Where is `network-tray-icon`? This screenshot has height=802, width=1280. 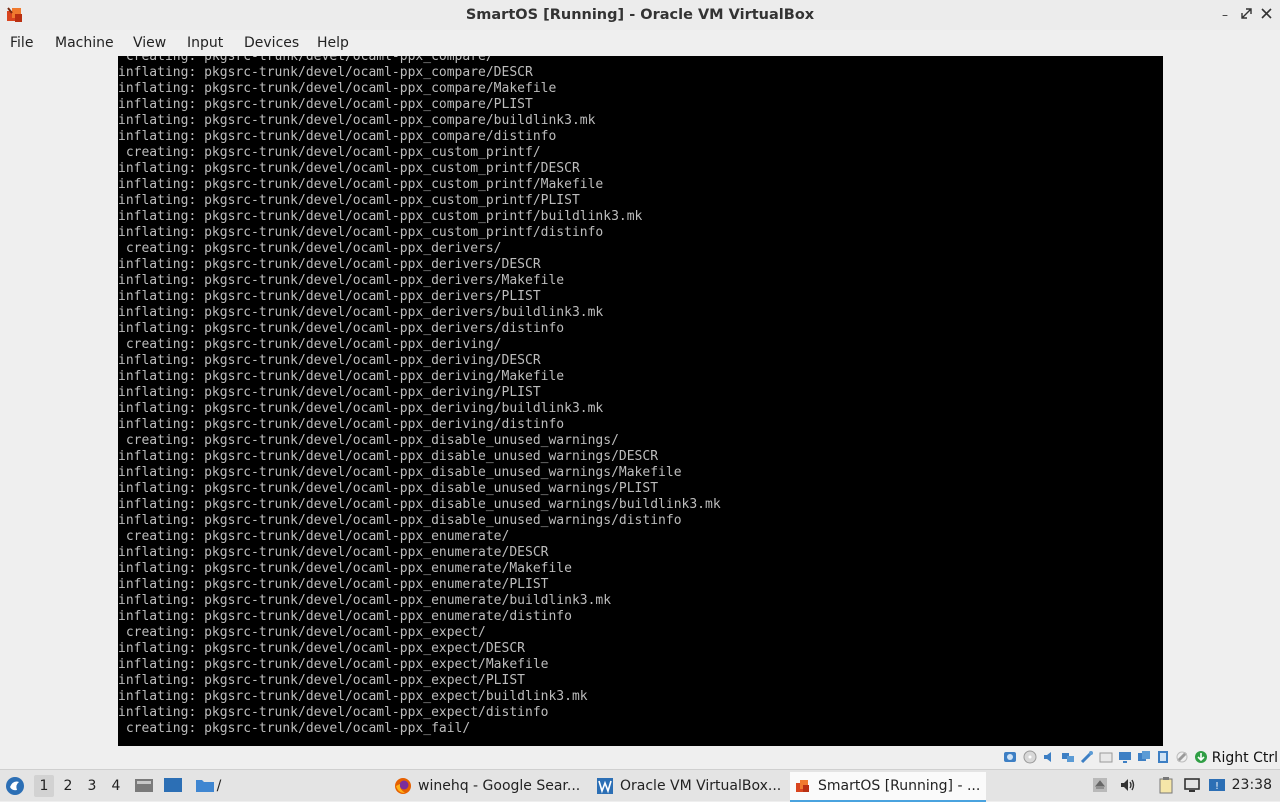 network-tray-icon is located at coordinates (1192, 785).